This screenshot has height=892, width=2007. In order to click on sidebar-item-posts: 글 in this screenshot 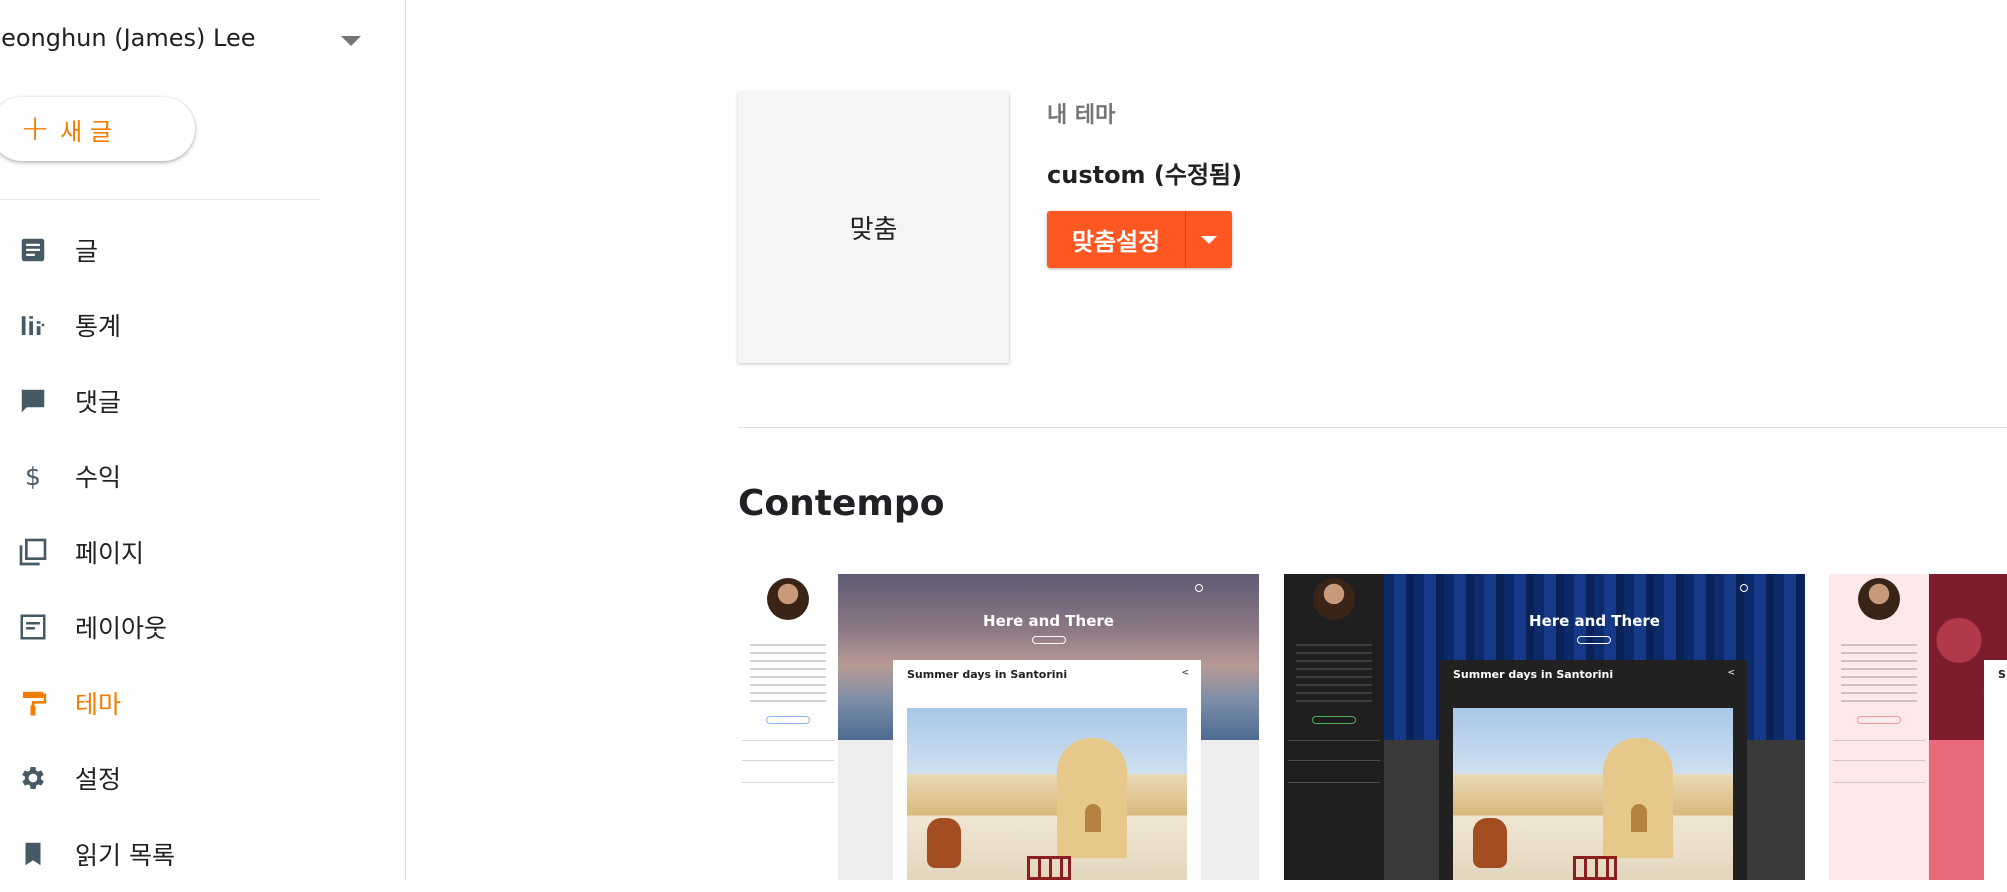, I will do `click(203, 250)`.